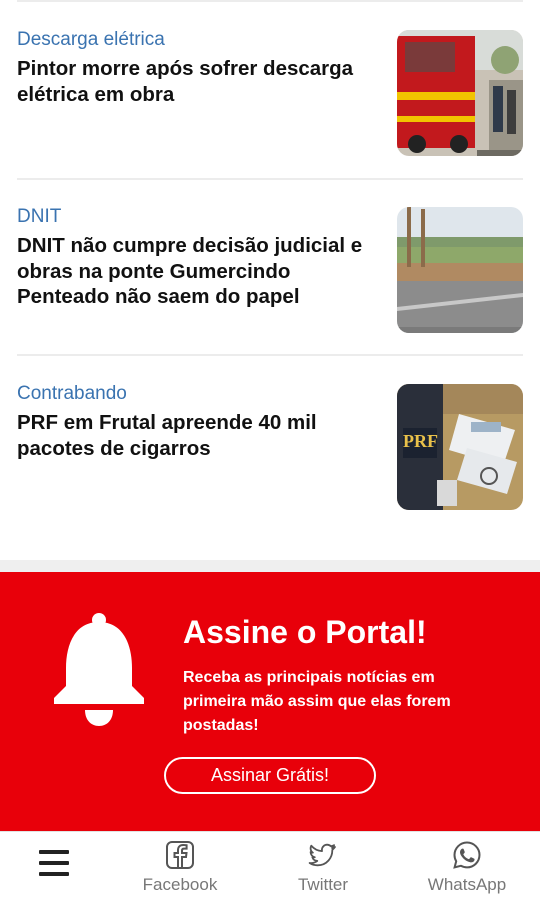 Image resolution: width=540 pixels, height=900 pixels. What do you see at coordinates (99, 669) in the screenshot?
I see `bell-icon` at bounding box center [99, 669].